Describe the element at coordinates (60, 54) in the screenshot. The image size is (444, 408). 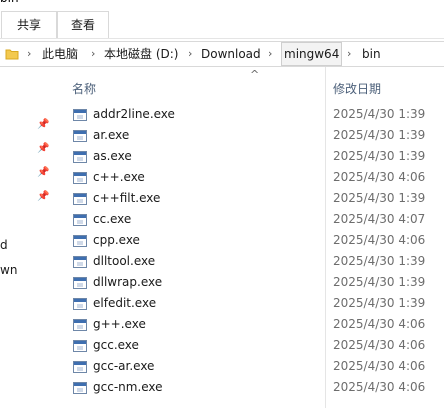
I see `breadcrumb-this-pc: 此电脑` at that location.